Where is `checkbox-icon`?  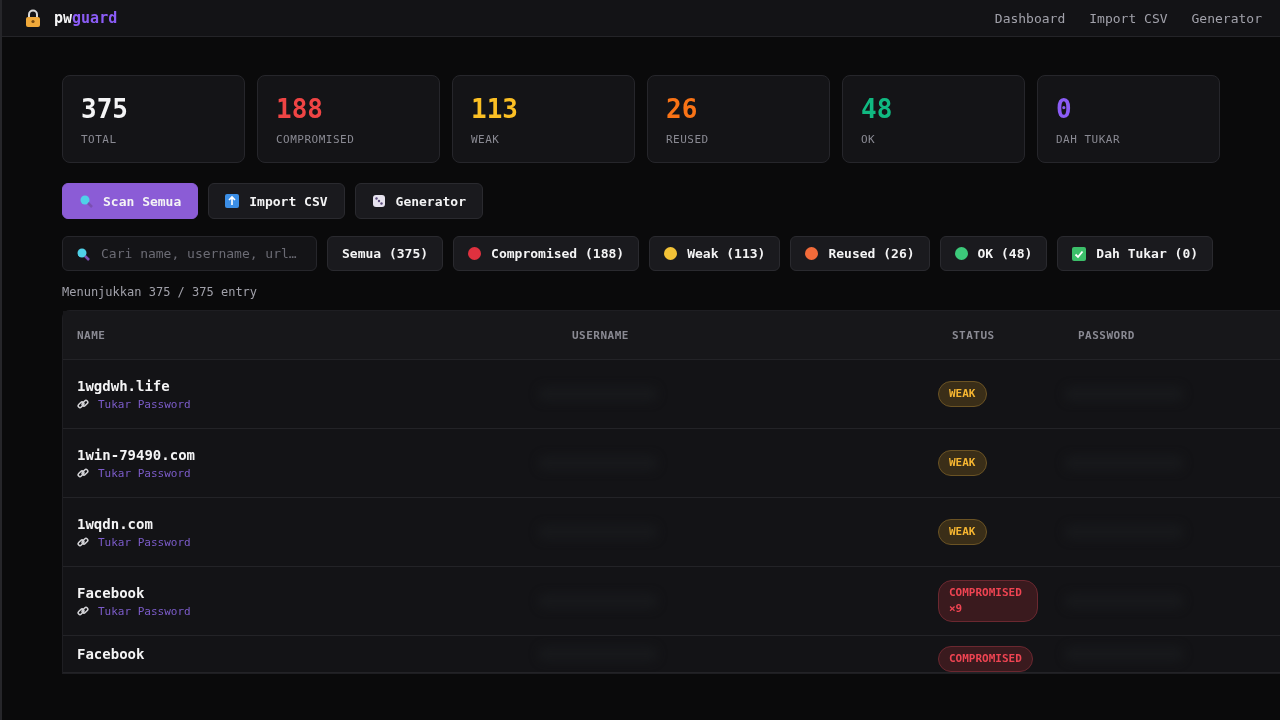 checkbox-icon is located at coordinates (1079, 253).